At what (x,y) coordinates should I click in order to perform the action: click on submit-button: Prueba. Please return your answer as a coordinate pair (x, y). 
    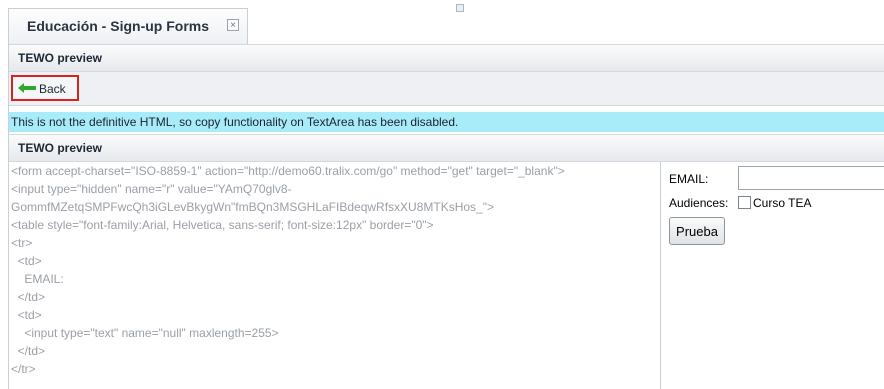
    Looking at the image, I should click on (697, 231).